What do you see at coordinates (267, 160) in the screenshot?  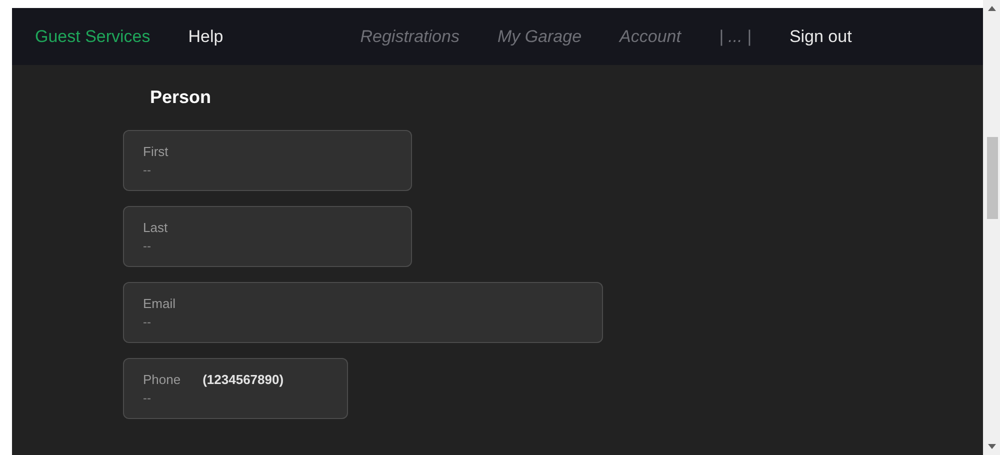 I see `input-field: First --` at bounding box center [267, 160].